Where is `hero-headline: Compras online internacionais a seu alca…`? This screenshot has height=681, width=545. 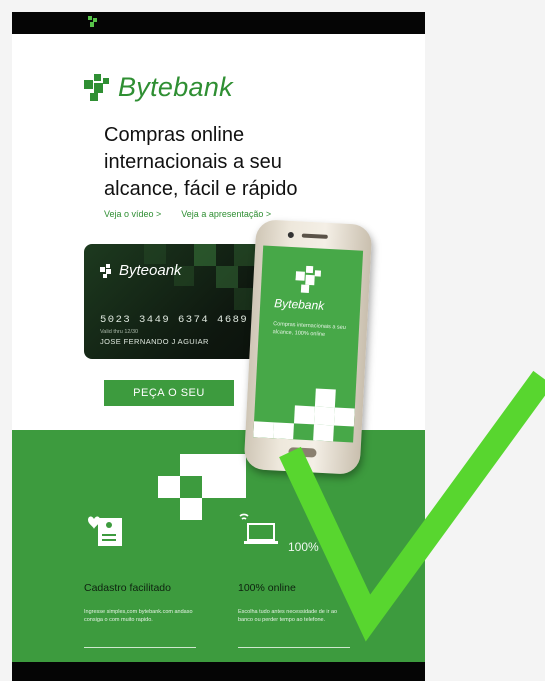
hero-headline: Compras online internacionais a seu alca… is located at coordinates (234, 162).